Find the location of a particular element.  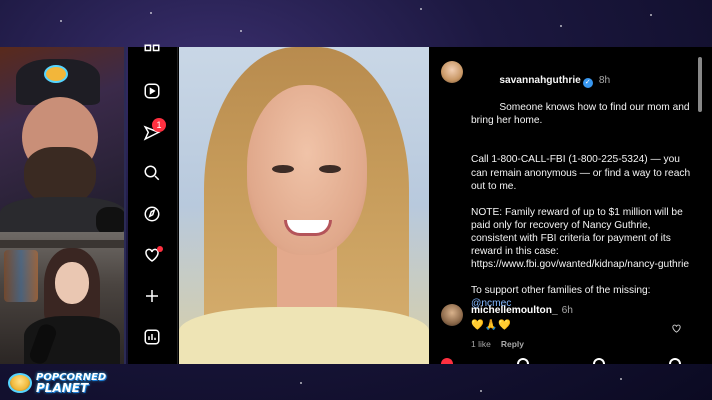

photo-face is located at coordinates (307, 170).